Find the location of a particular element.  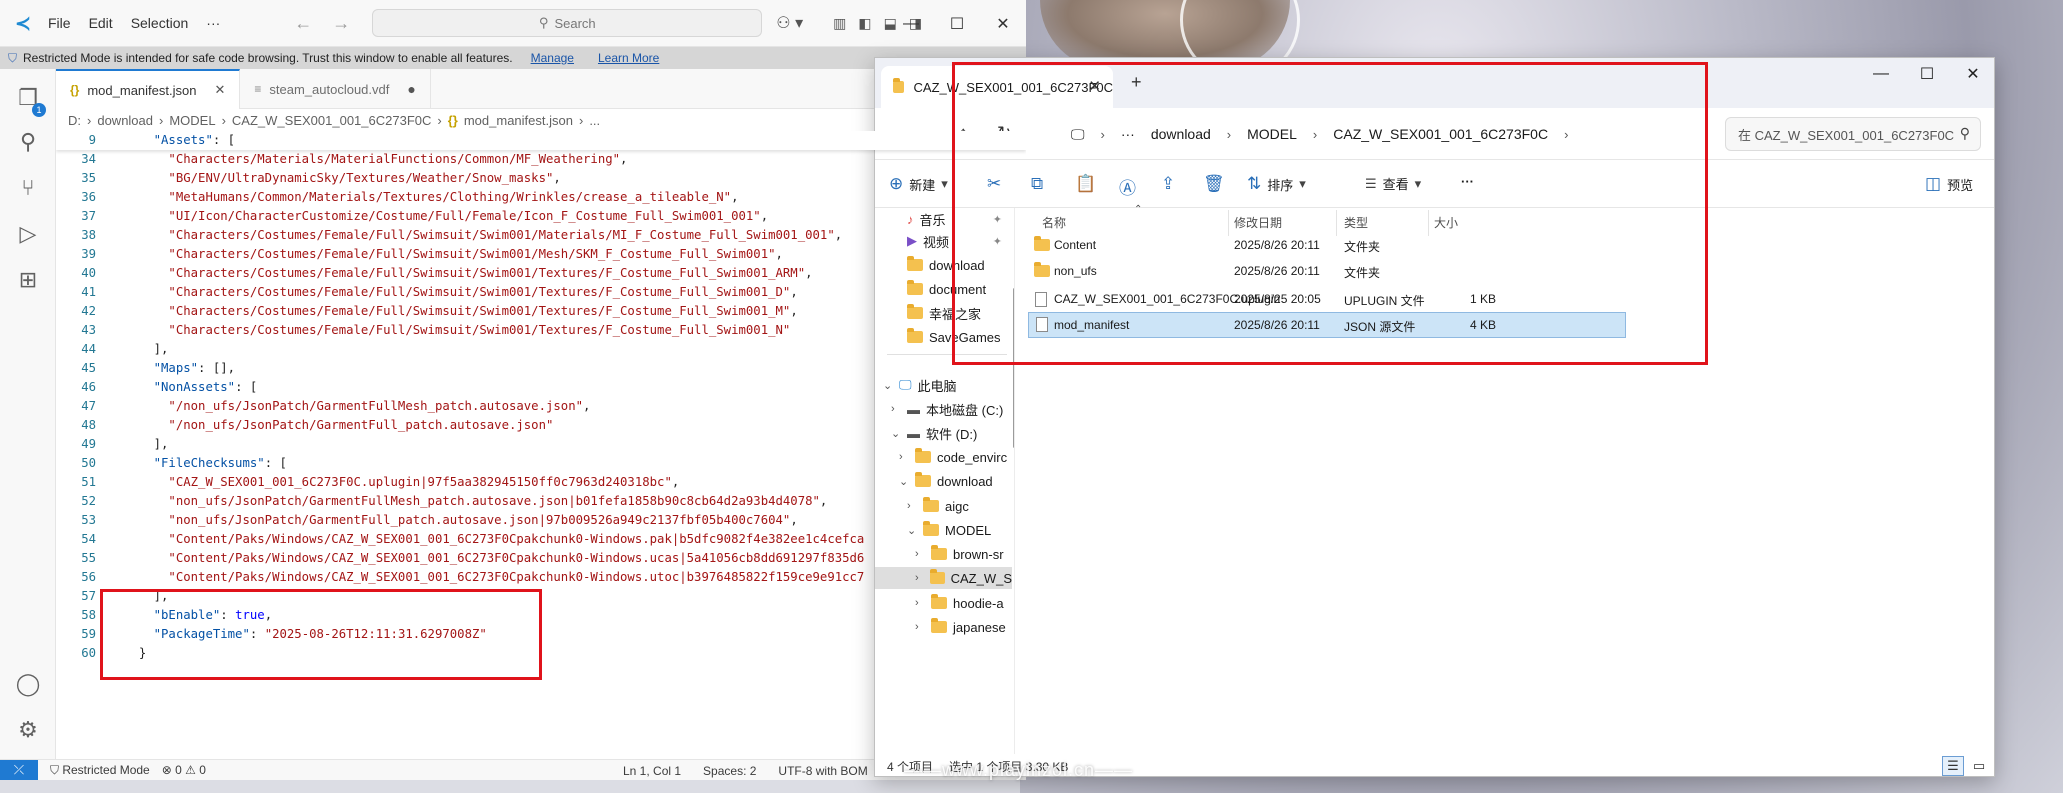

status-cursor-position: Ln 1, Col 1 is located at coordinates (652, 771).